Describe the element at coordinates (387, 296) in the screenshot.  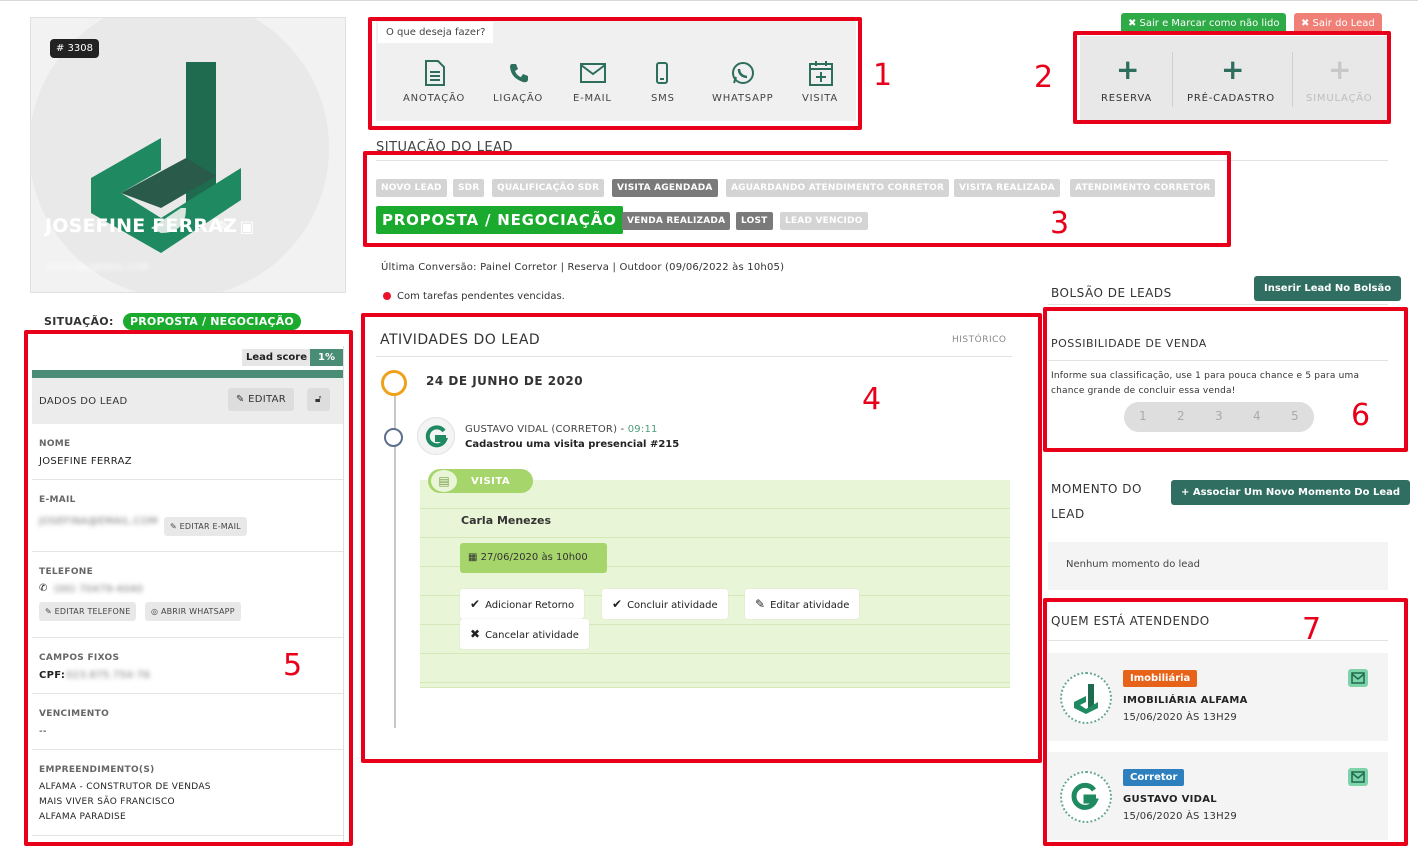
I see `alert-dot-icon` at that location.